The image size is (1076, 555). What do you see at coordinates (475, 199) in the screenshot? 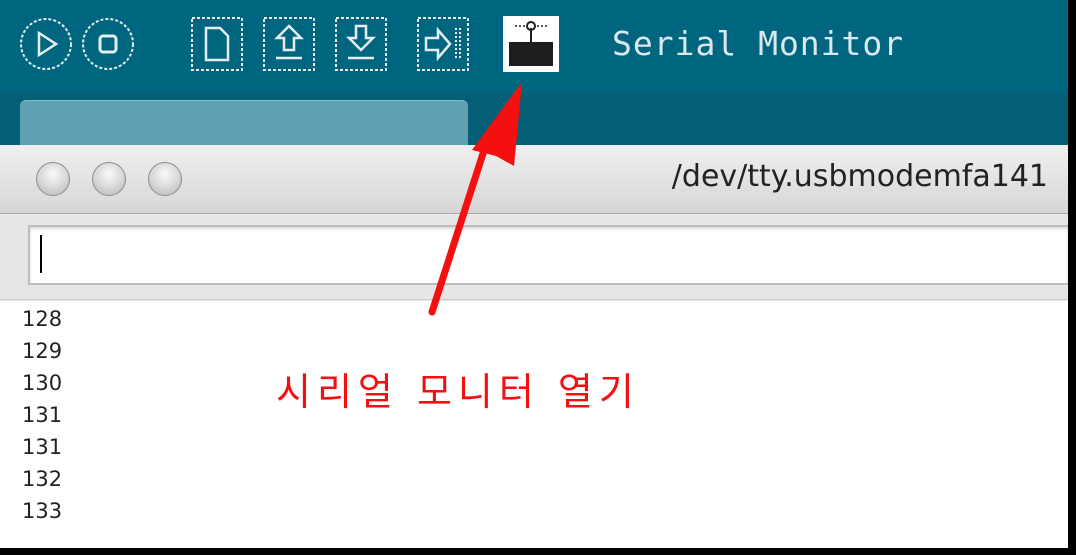
I see `annotation-arrow` at bounding box center [475, 199].